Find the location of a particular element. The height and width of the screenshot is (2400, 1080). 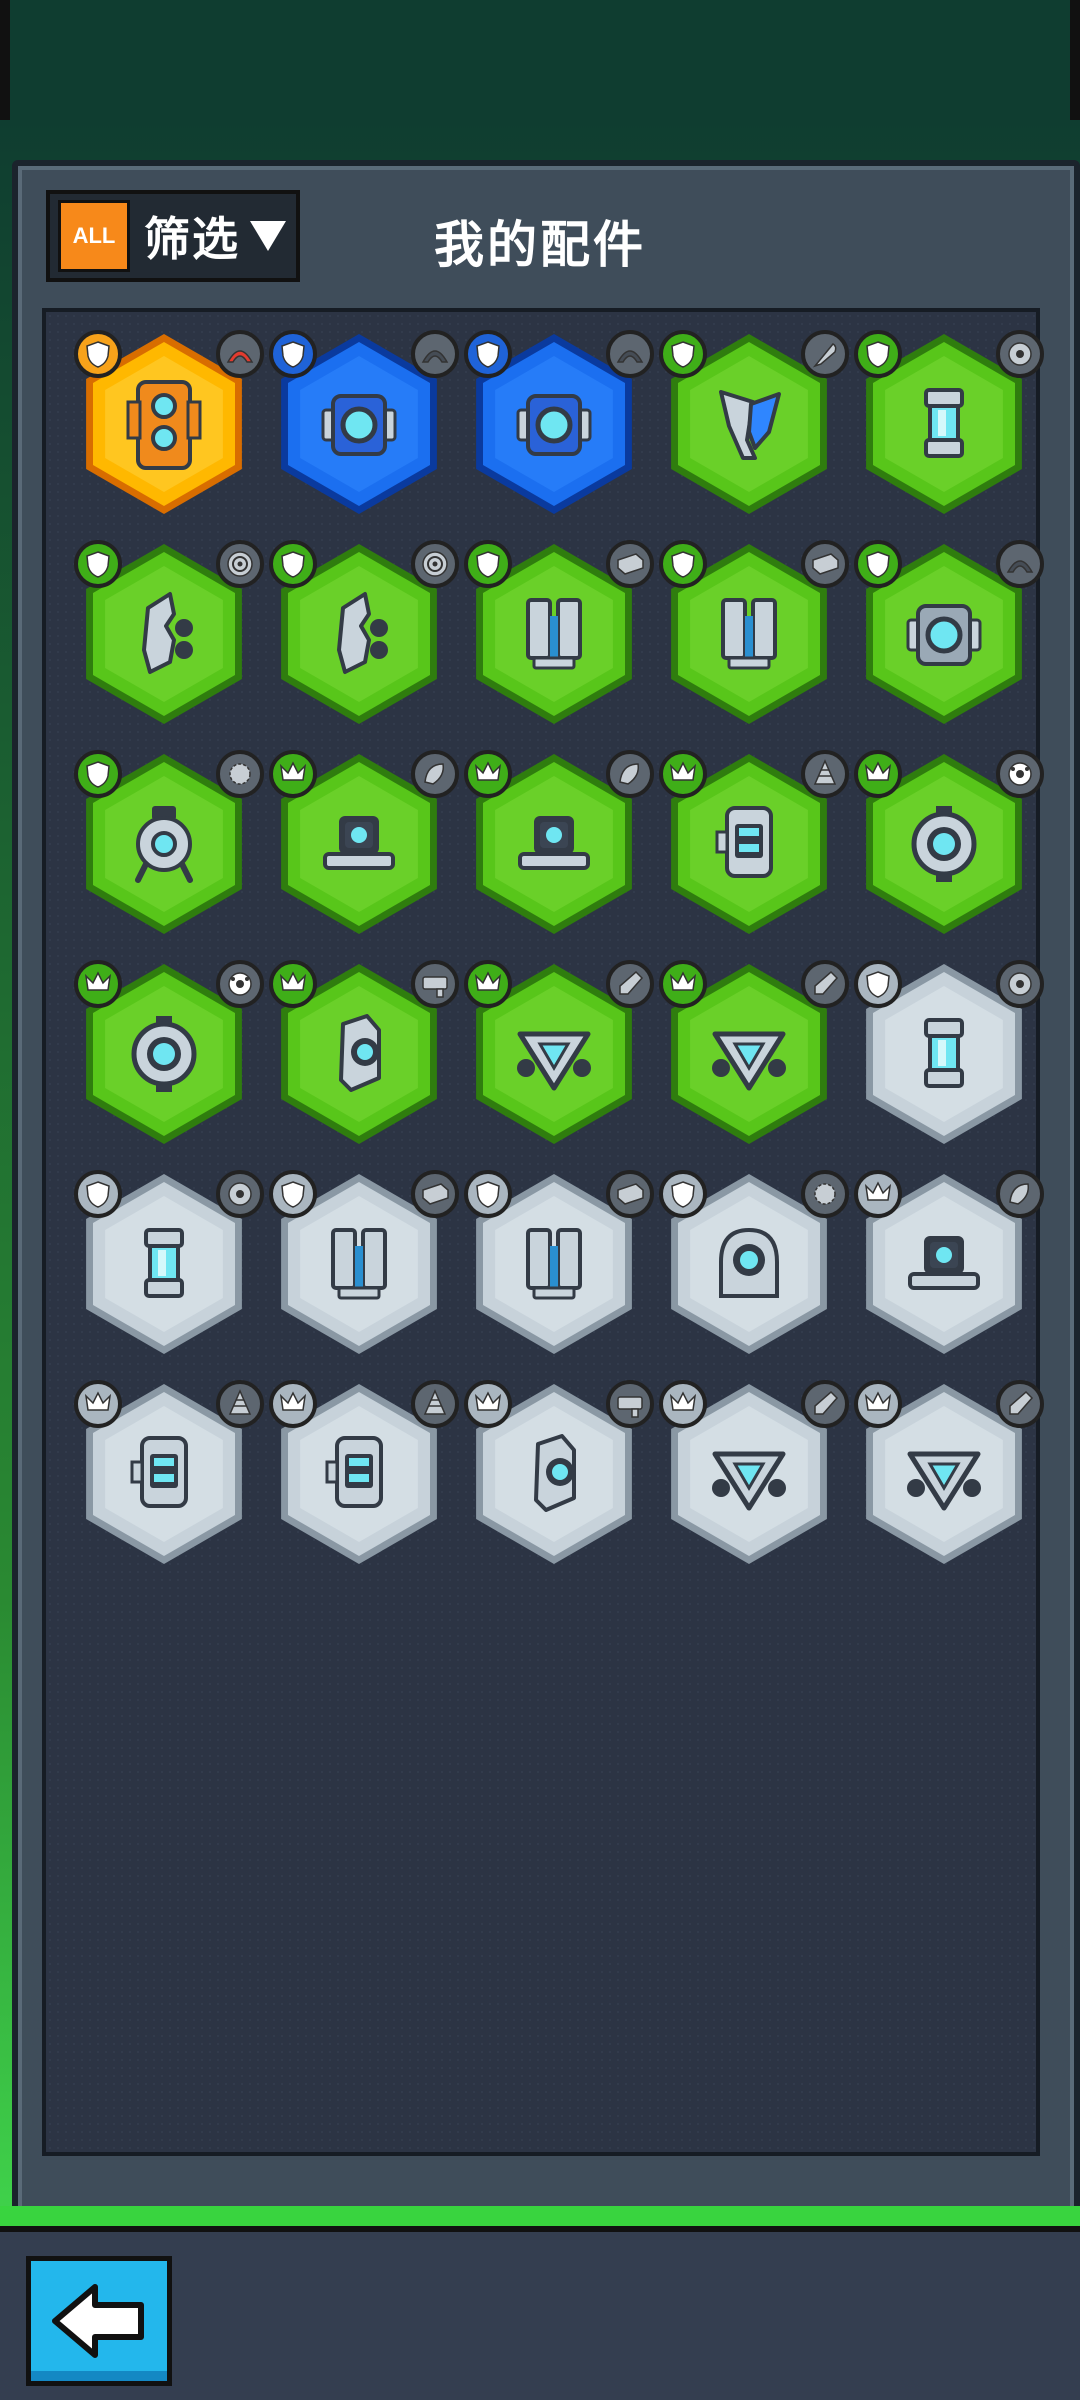

feather-icon is located at coordinates (825, 354).